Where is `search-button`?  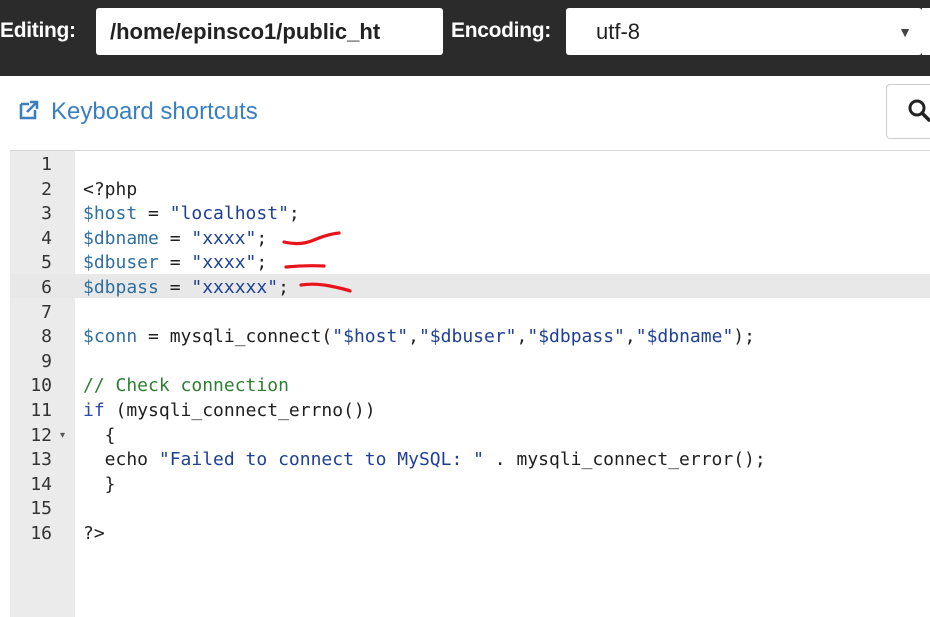
search-button is located at coordinates (908, 111).